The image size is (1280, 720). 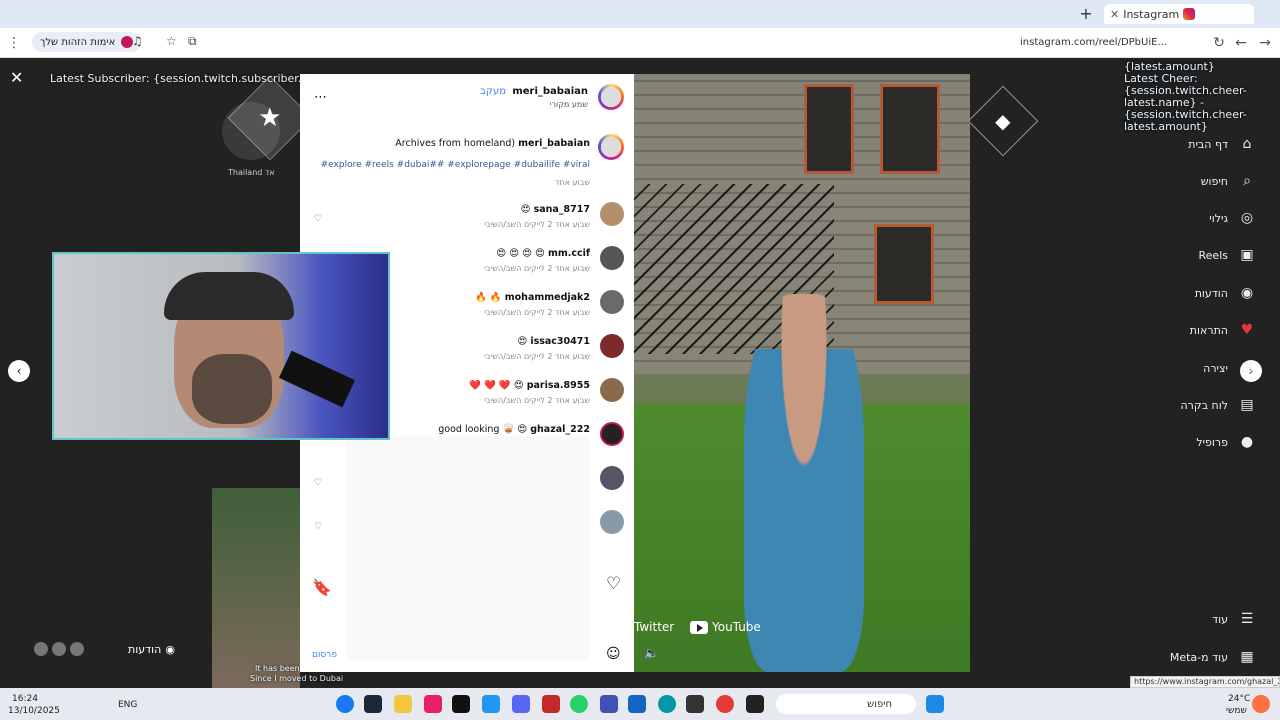 What do you see at coordinates (1086, 13) in the screenshot?
I see `new-tab-button: +` at bounding box center [1086, 13].